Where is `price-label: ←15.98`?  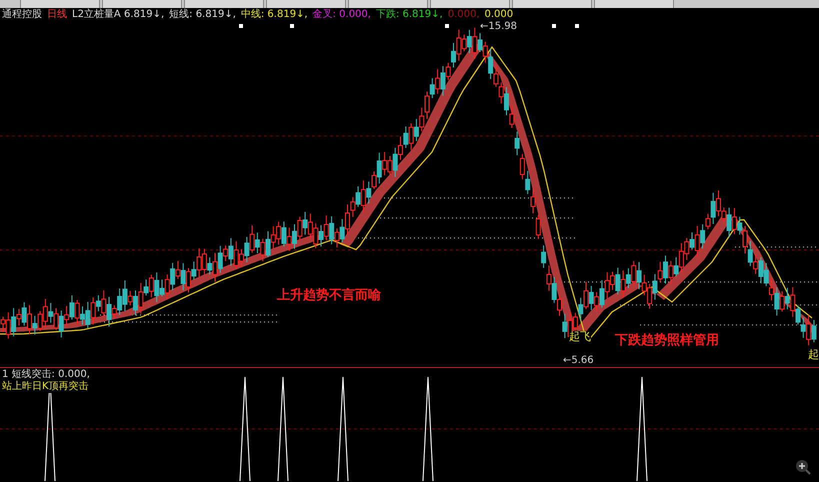 price-label: ←15.98 is located at coordinates (499, 27).